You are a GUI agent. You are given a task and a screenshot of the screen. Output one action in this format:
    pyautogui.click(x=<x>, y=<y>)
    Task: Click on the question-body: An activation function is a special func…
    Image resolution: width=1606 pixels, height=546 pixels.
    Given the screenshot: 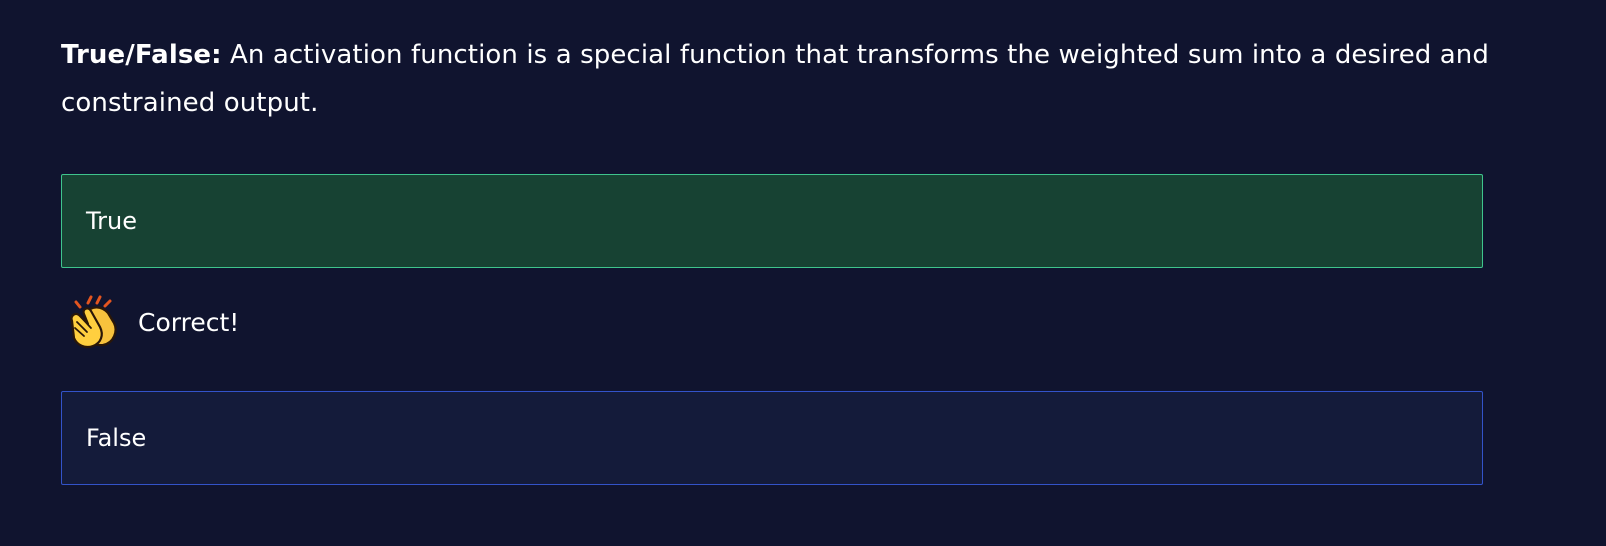 What is the action you would take?
    pyautogui.click(x=775, y=79)
    